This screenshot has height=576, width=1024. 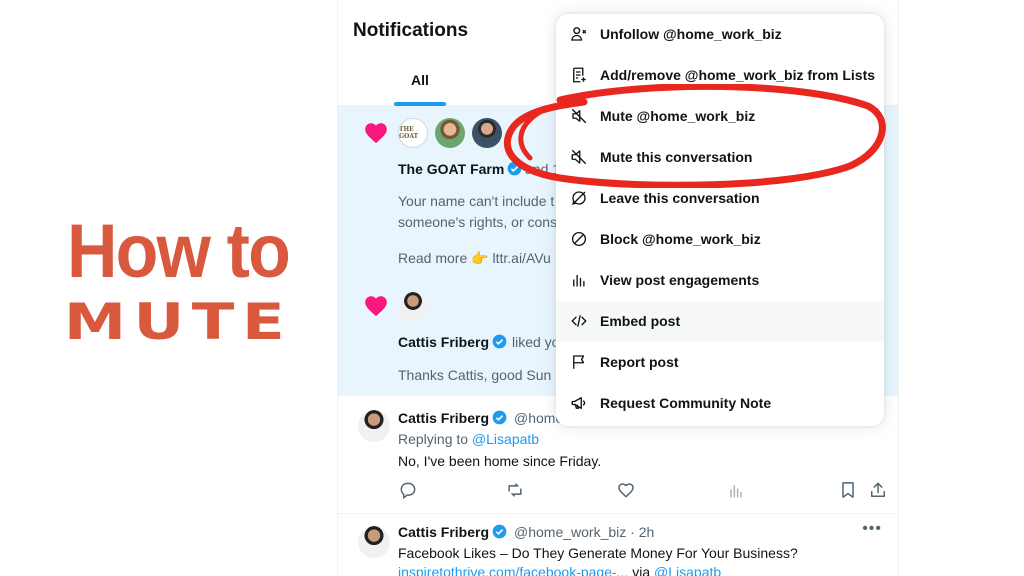 What do you see at coordinates (408, 490) in the screenshot?
I see `reply-icon` at bounding box center [408, 490].